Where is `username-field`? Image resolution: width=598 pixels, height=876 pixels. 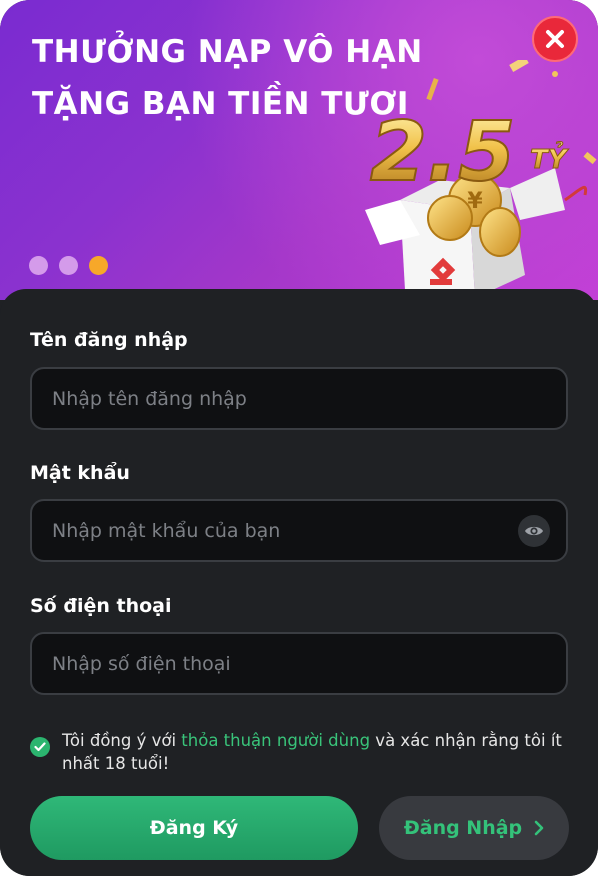
username-field is located at coordinates (299, 398).